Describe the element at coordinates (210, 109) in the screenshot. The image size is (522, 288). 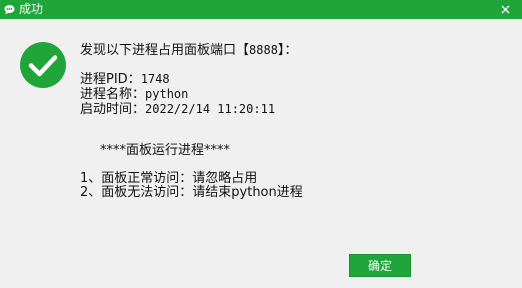
I see `start-value: 2022/2/14 11:20:11` at that location.